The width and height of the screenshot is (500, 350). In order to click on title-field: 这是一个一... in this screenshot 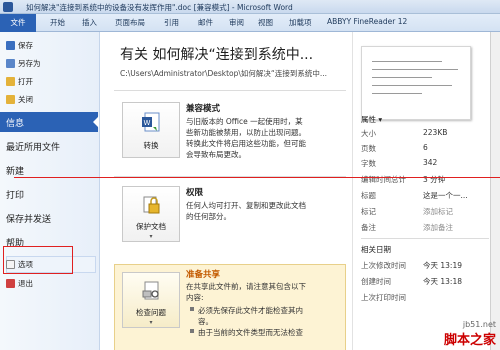, I will do `click(445, 195)`.